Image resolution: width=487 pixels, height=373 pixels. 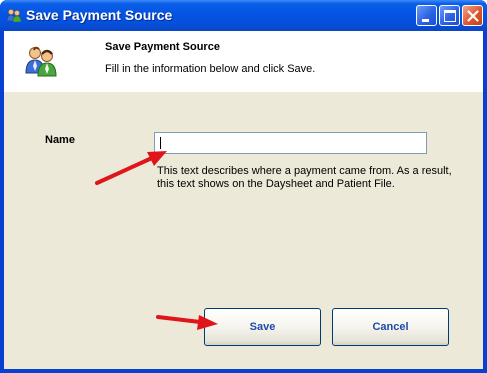 What do you see at coordinates (60, 140) in the screenshot?
I see `name-label: Name` at bounding box center [60, 140].